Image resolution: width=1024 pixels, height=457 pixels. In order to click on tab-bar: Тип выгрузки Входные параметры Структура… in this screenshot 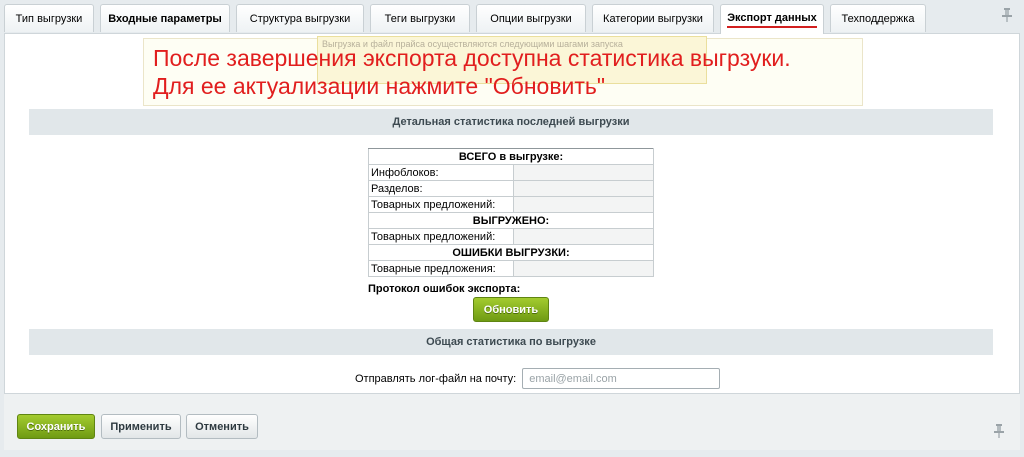, I will do `click(512, 19)`.